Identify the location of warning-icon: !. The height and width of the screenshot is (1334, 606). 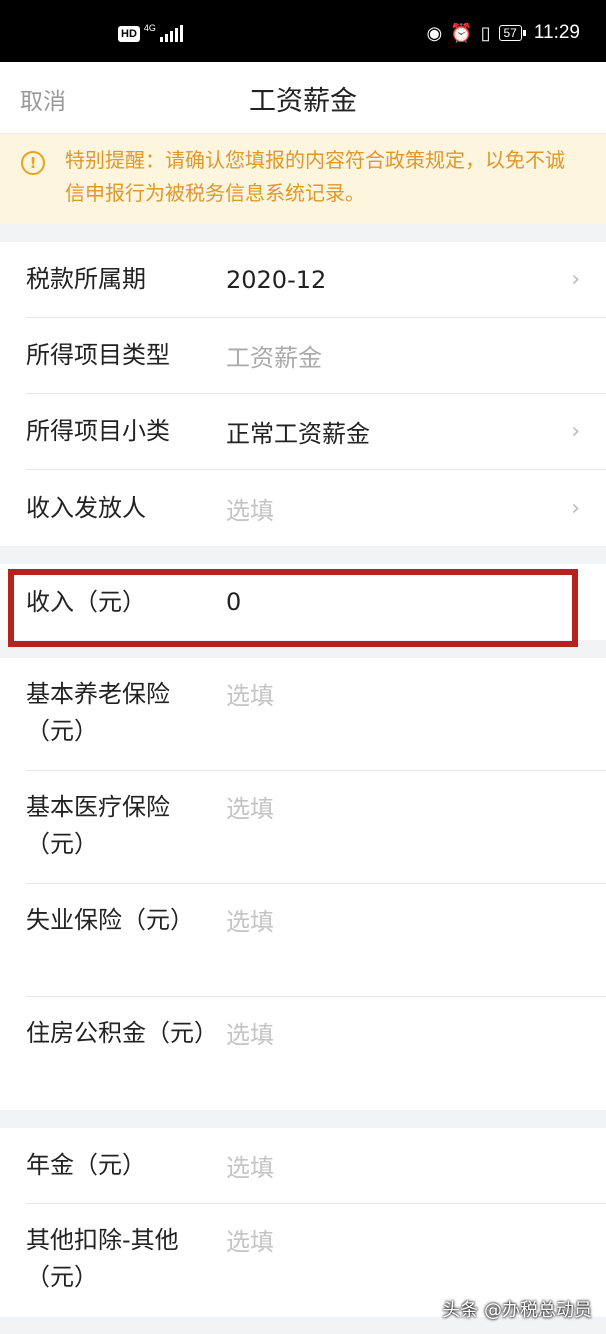
(33, 163).